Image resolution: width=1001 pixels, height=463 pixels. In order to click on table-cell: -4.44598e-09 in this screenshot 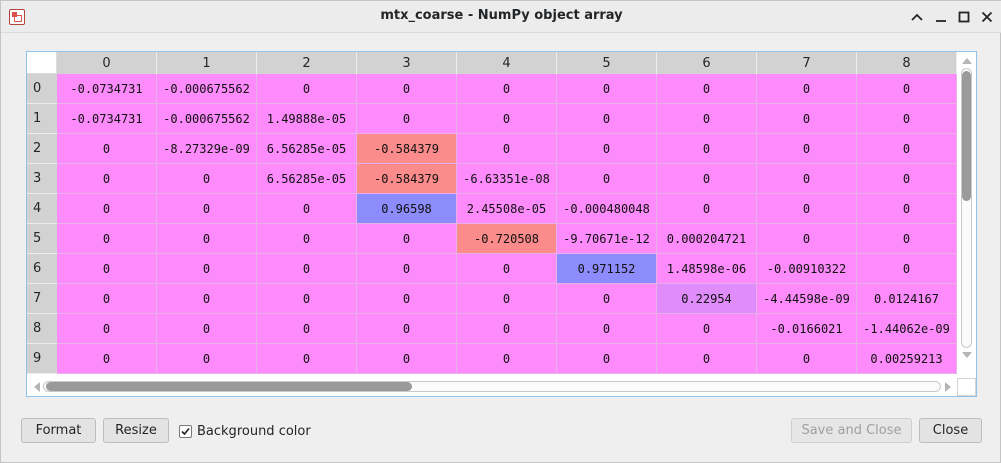, I will do `click(807, 299)`.